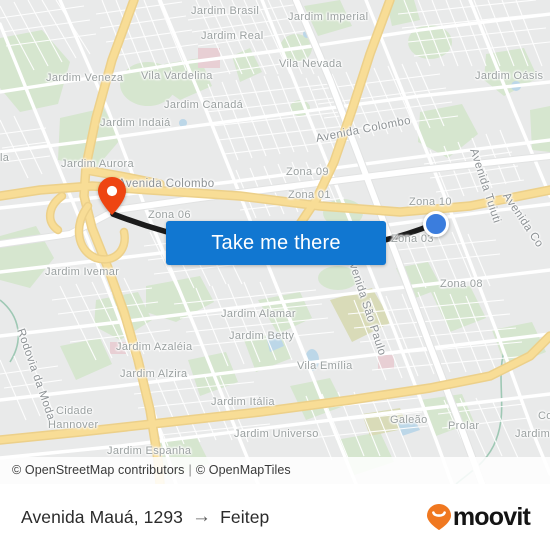 The image size is (550, 550). I want to click on arrow-right-icon: →, so click(202, 516).